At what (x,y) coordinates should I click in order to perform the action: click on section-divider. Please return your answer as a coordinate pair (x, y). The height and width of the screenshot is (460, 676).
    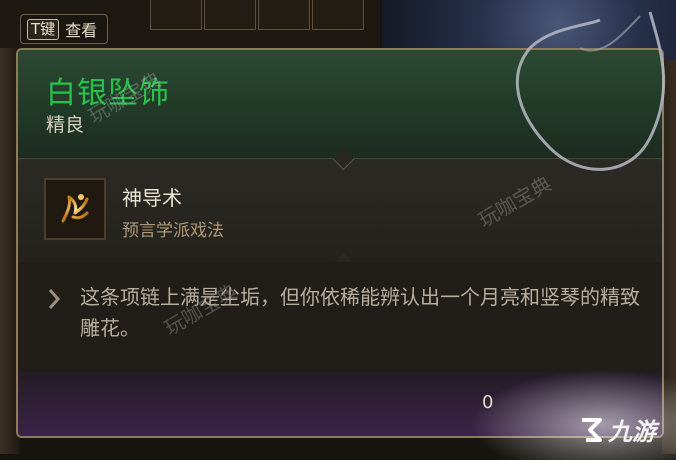
    Looking at the image, I should click on (340, 159).